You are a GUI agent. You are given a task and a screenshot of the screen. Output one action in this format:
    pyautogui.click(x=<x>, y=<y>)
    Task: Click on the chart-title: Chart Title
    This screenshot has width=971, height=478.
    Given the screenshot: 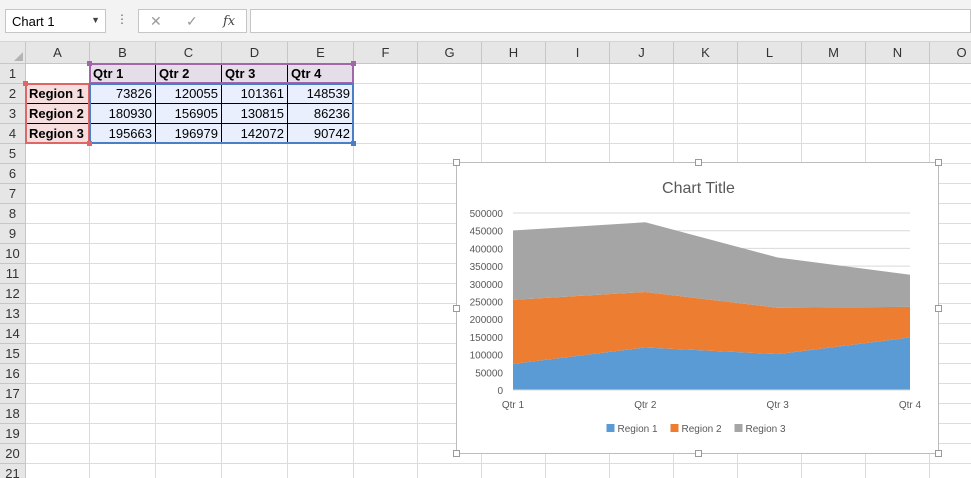 What is the action you would take?
    pyautogui.click(x=698, y=188)
    